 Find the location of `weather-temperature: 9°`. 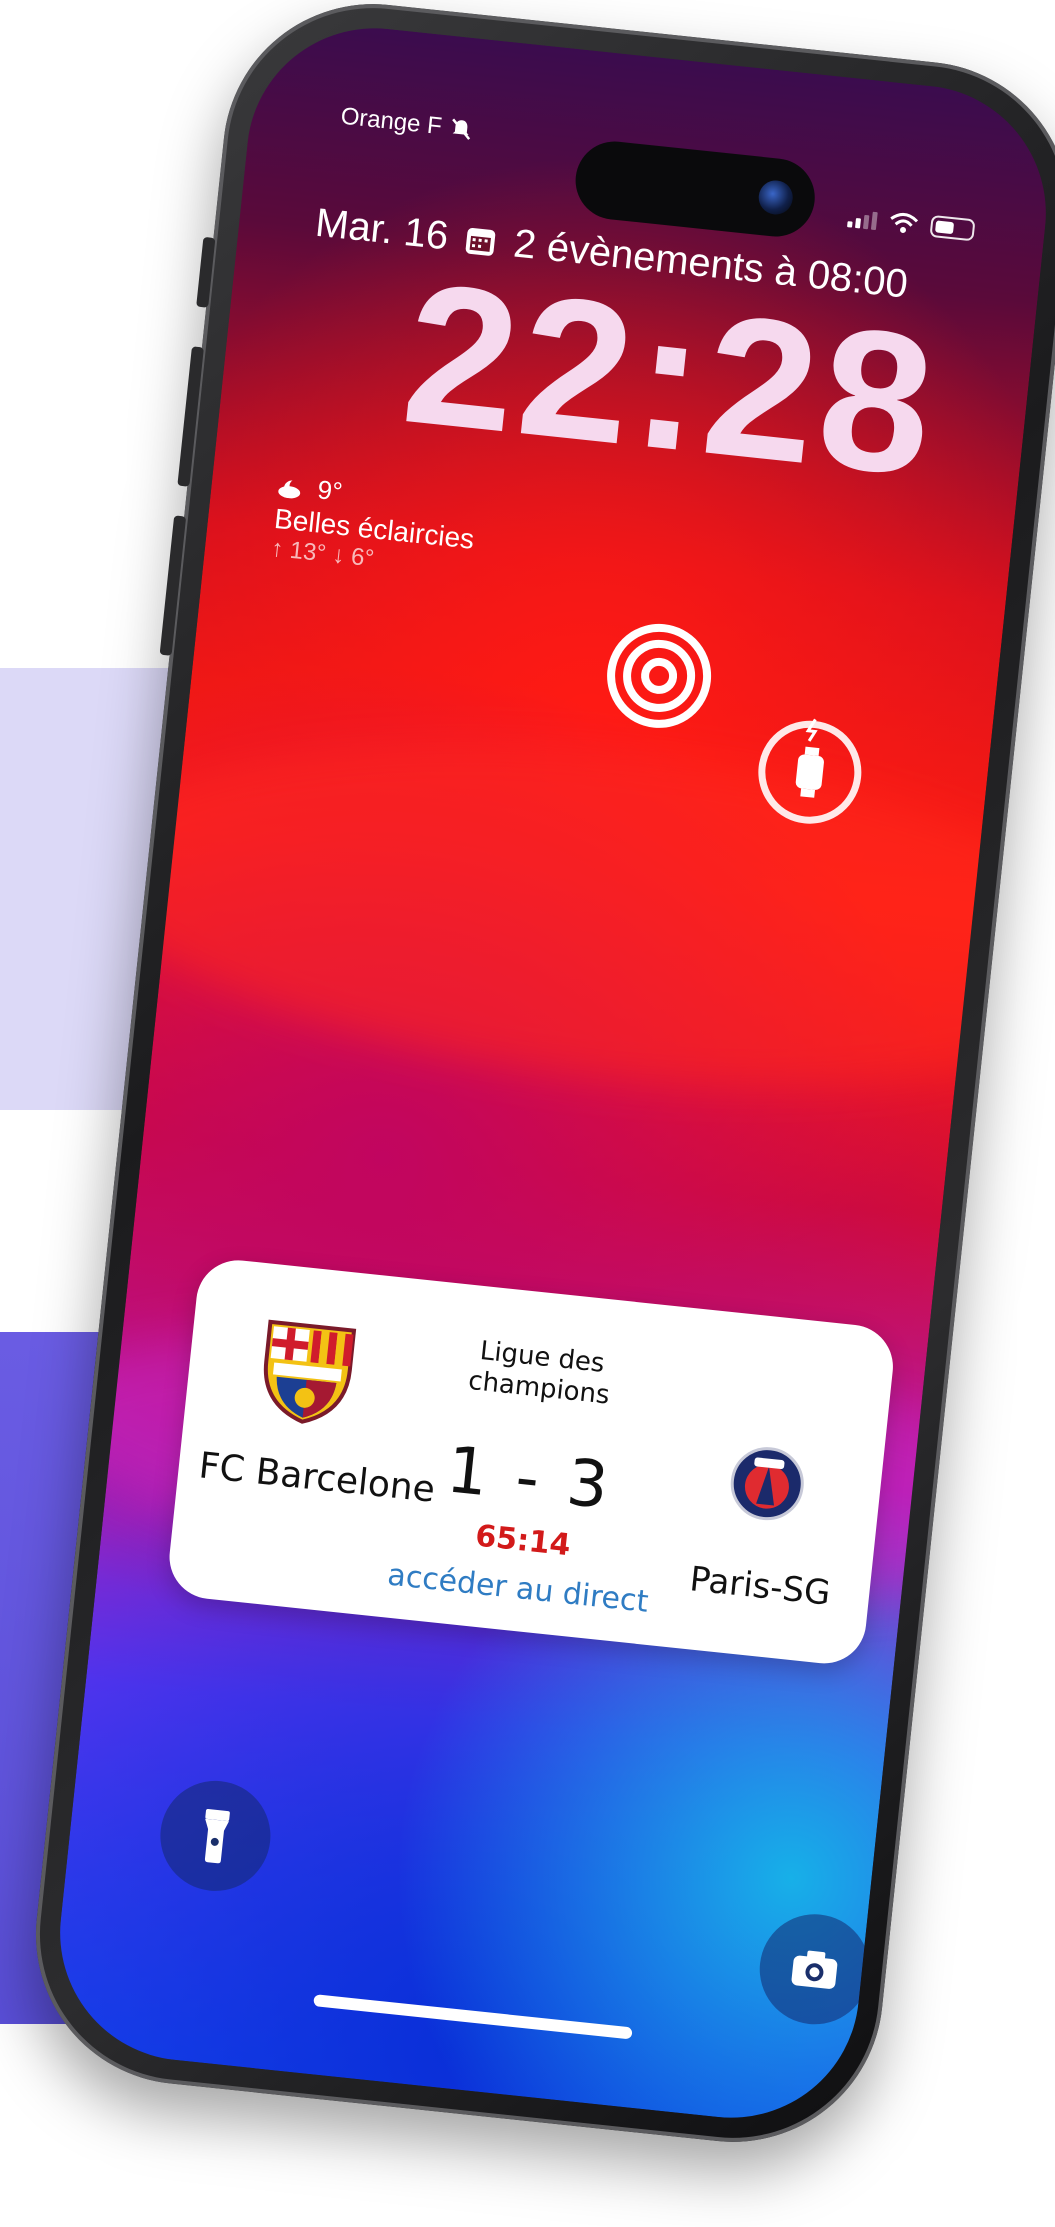

weather-temperature: 9° is located at coordinates (330, 490).